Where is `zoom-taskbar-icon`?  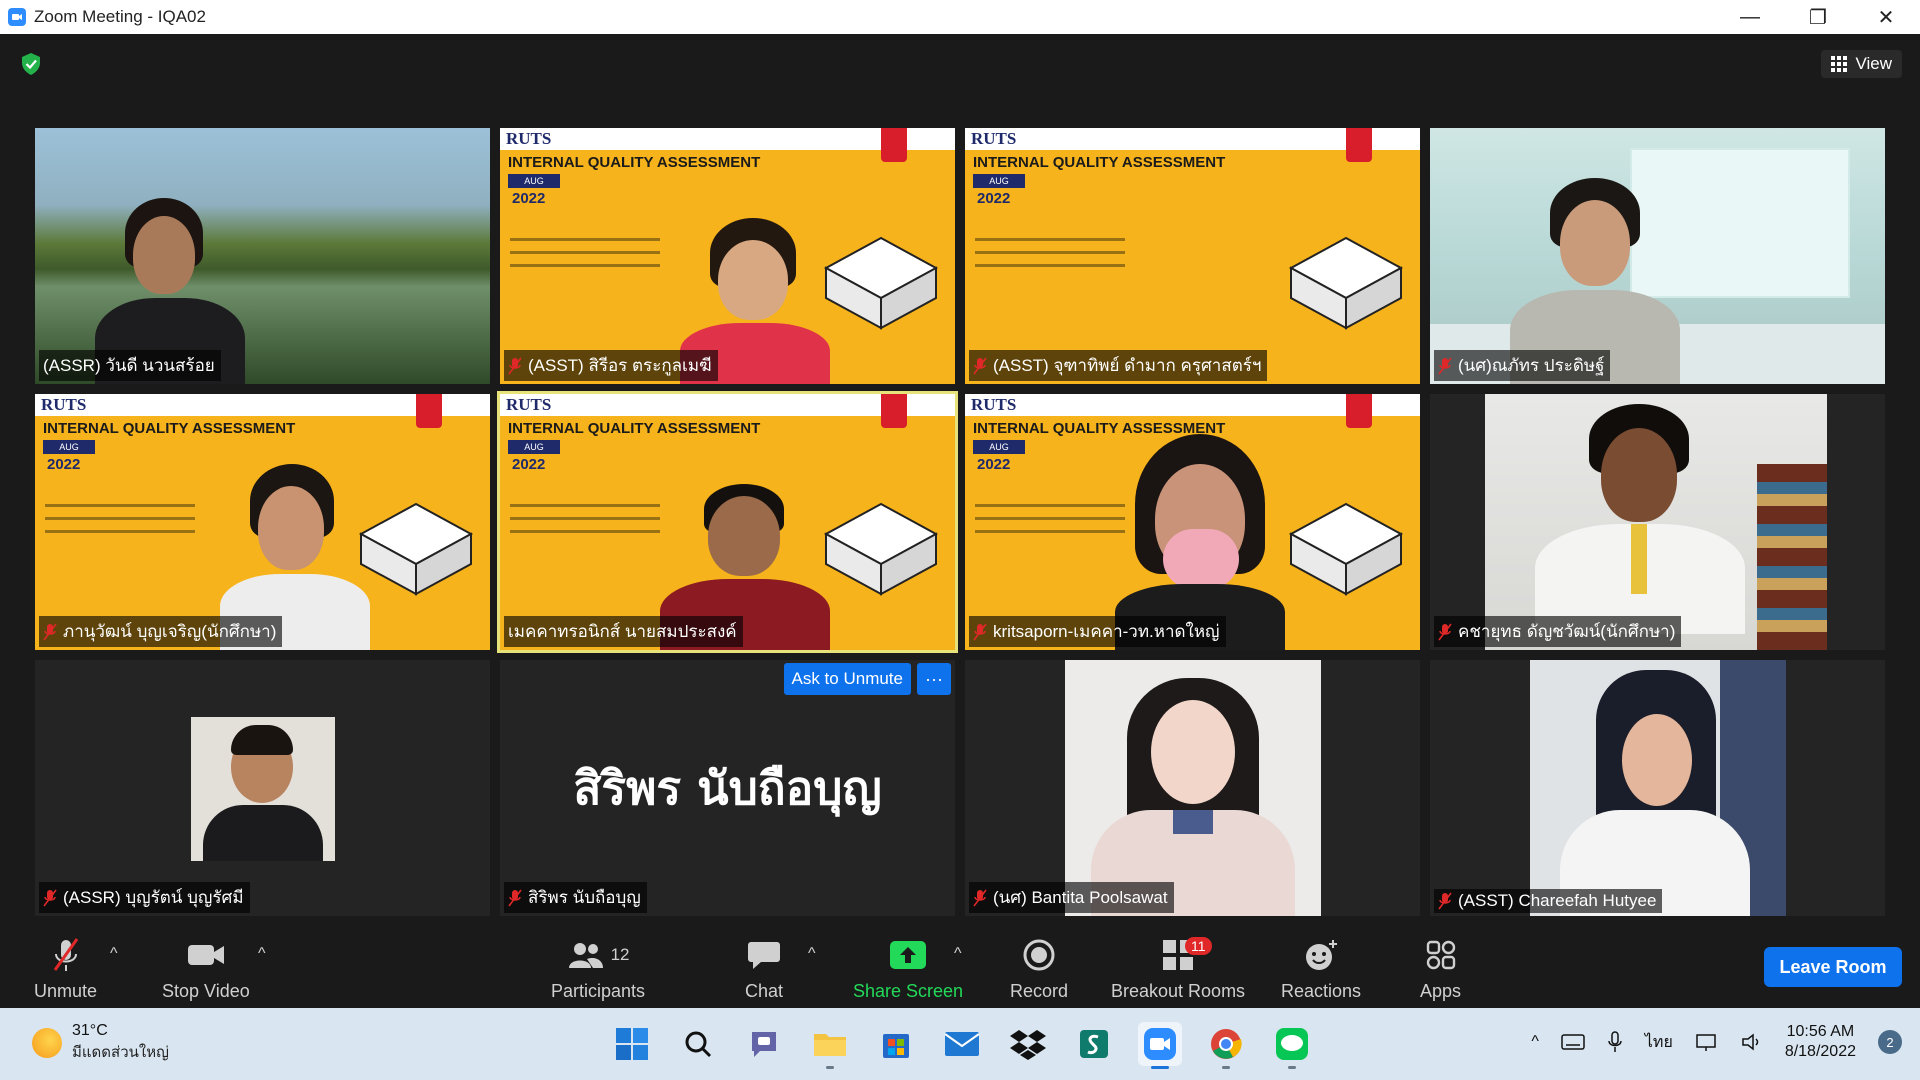 zoom-taskbar-icon is located at coordinates (1160, 1045).